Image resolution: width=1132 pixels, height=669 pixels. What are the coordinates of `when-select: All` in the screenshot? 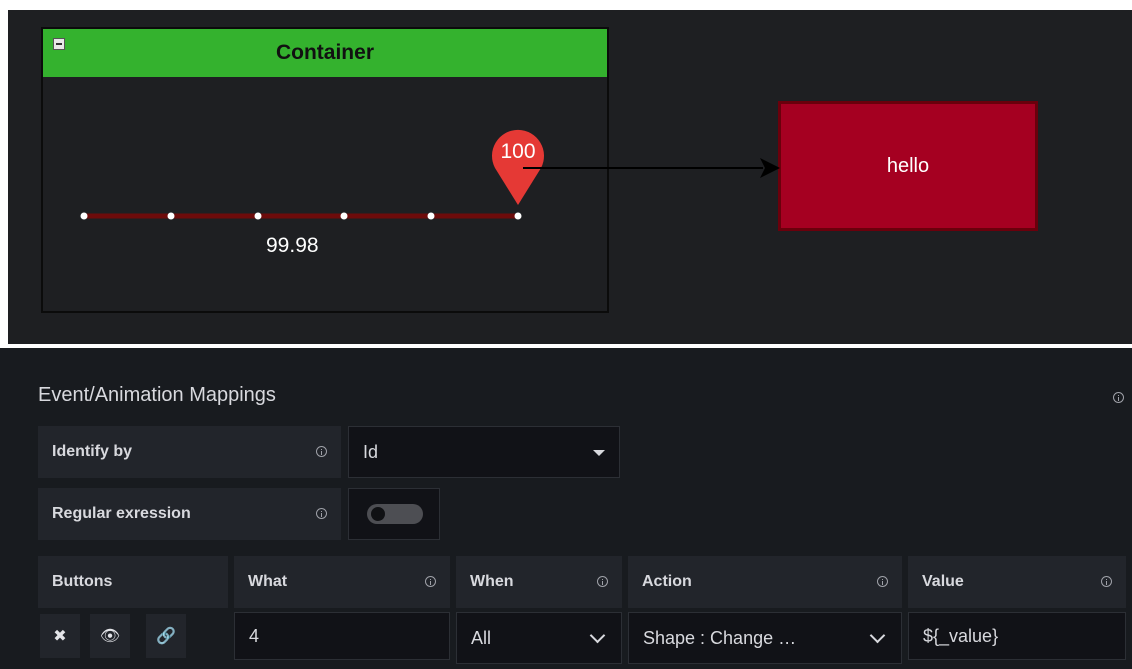 It's located at (539, 638).